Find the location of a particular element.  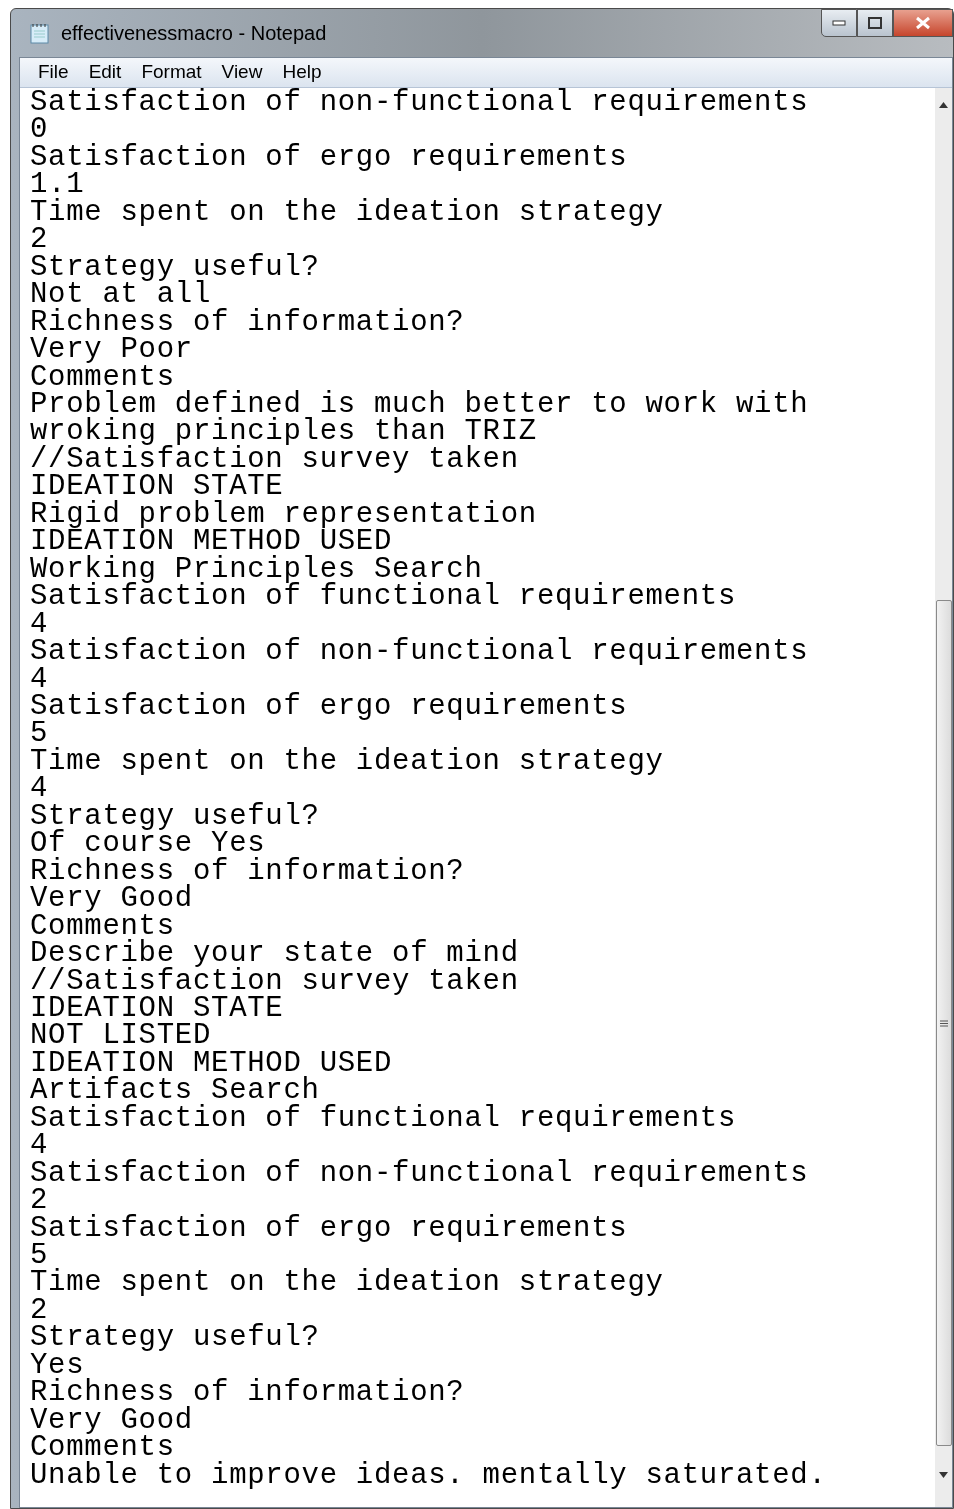

text-line: IDEATION METHOD USED is located at coordinates (211, 542).